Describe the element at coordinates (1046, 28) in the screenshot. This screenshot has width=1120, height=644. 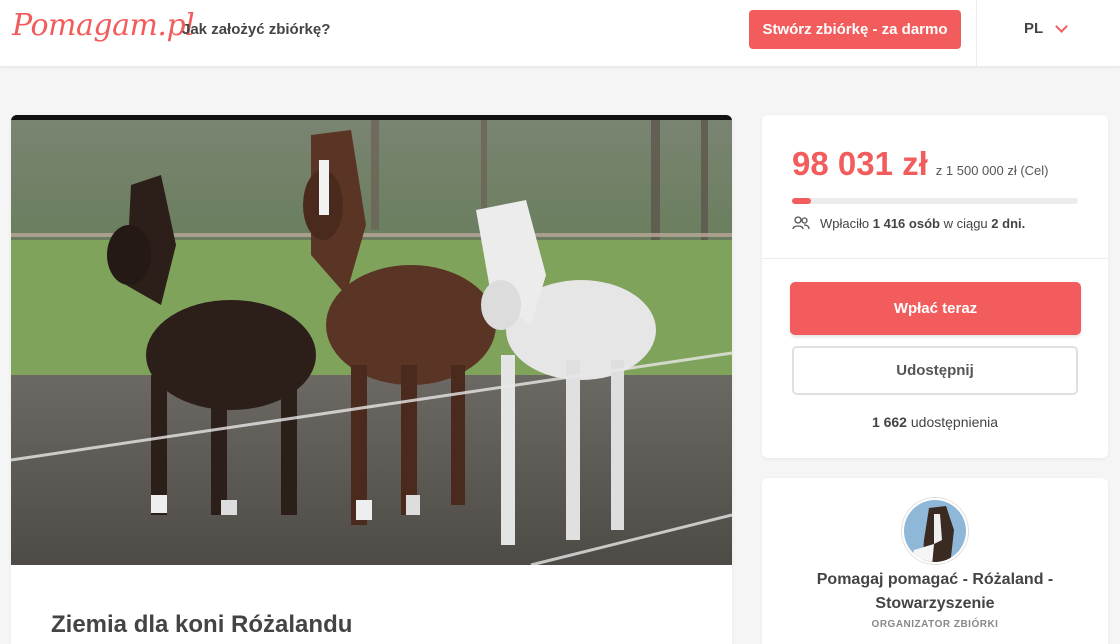
I see `language-selector: PL` at that location.